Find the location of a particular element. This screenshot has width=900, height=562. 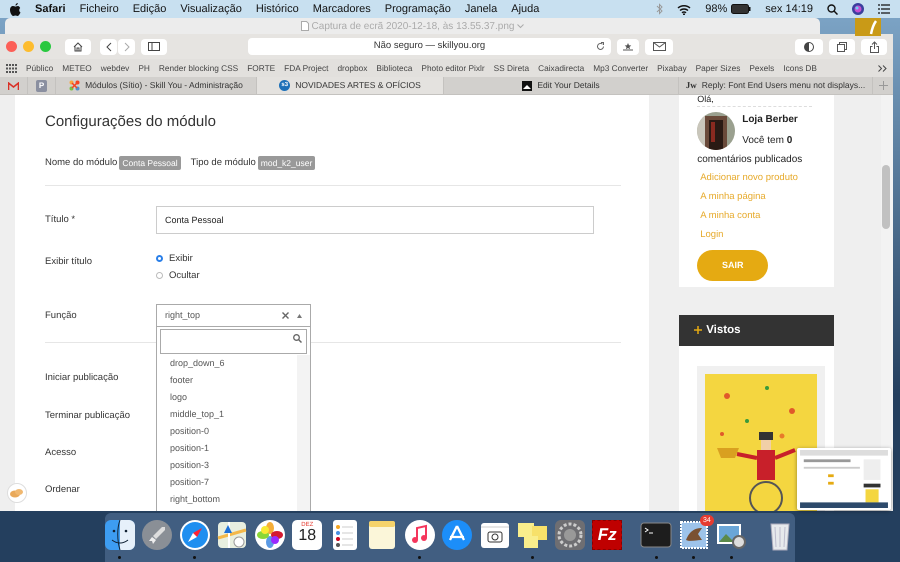

home-button is located at coordinates (78, 46).